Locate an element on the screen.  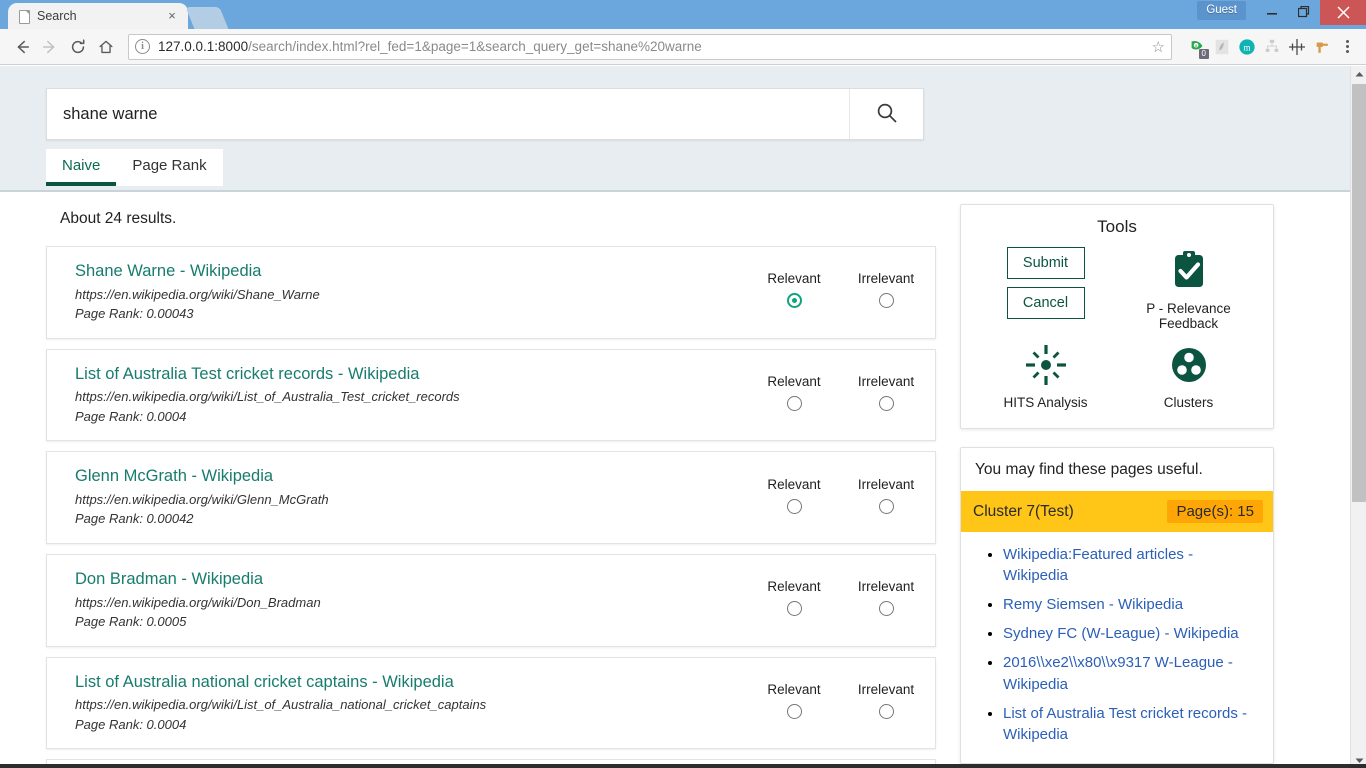
new-tab-button is located at coordinates (207, 18).